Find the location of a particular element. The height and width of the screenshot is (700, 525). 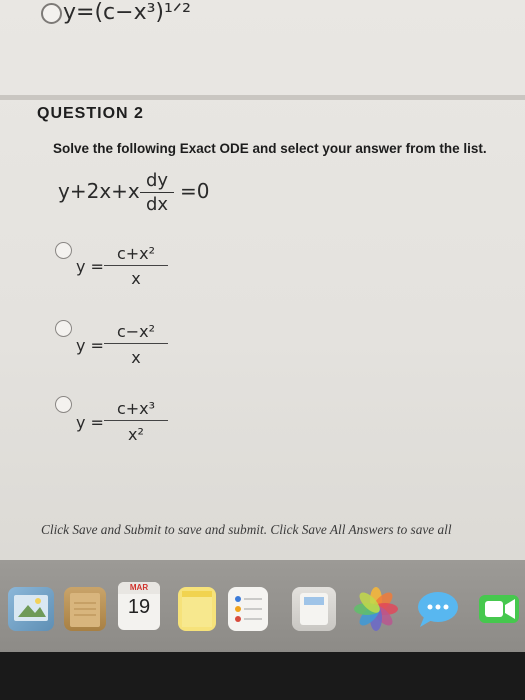

notes-app-glyph is located at coordinates (85, 610).